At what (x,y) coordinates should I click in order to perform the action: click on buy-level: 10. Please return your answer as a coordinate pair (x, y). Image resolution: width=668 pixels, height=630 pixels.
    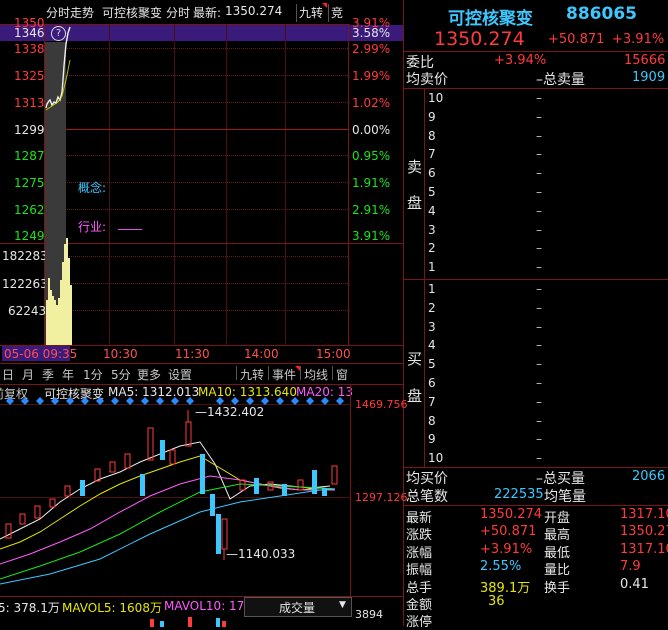
    Looking at the image, I should click on (435, 458).